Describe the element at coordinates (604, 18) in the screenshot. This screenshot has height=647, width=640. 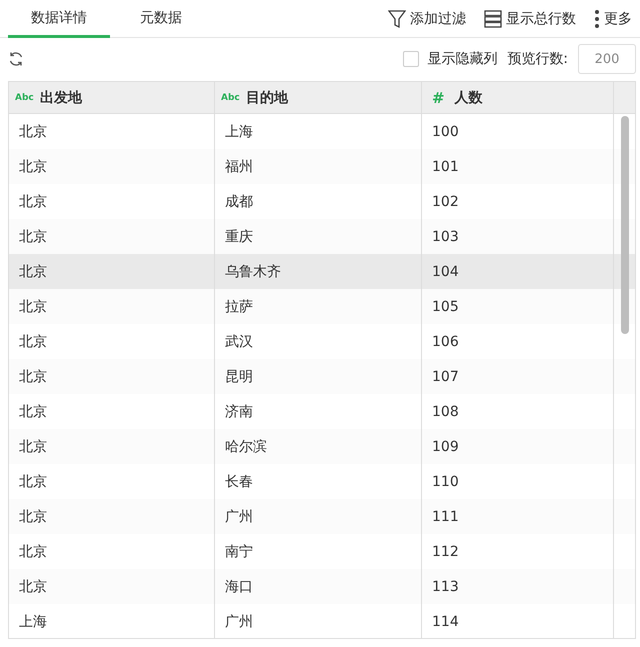
I see `more-button: 更多` at that location.